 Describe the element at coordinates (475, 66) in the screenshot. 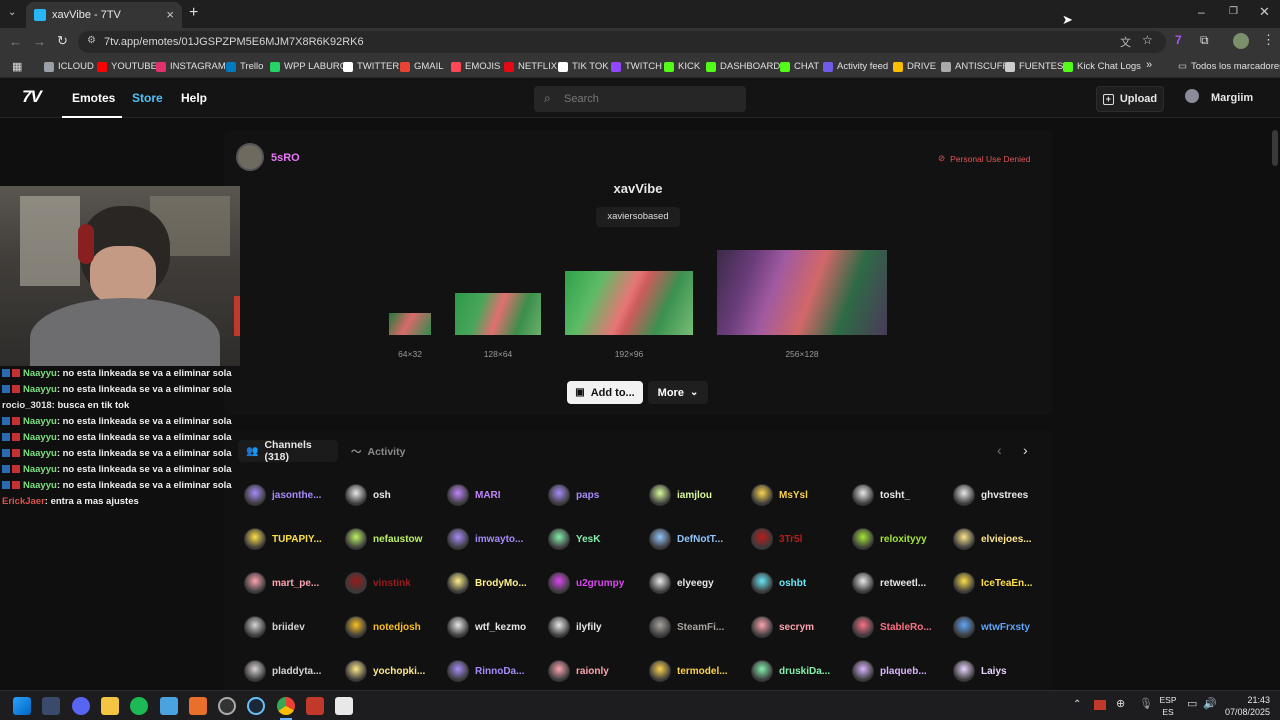

I see `bookmark-item: EMOJIS` at that location.